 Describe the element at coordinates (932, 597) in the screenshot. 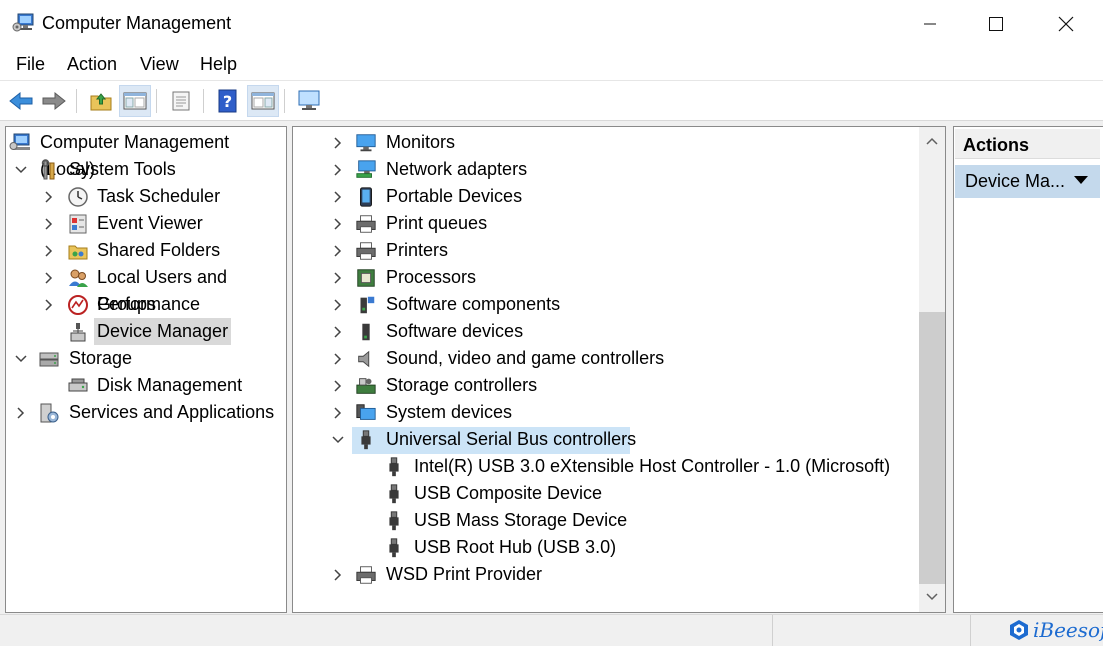

I see `scroll-down-icon` at that location.